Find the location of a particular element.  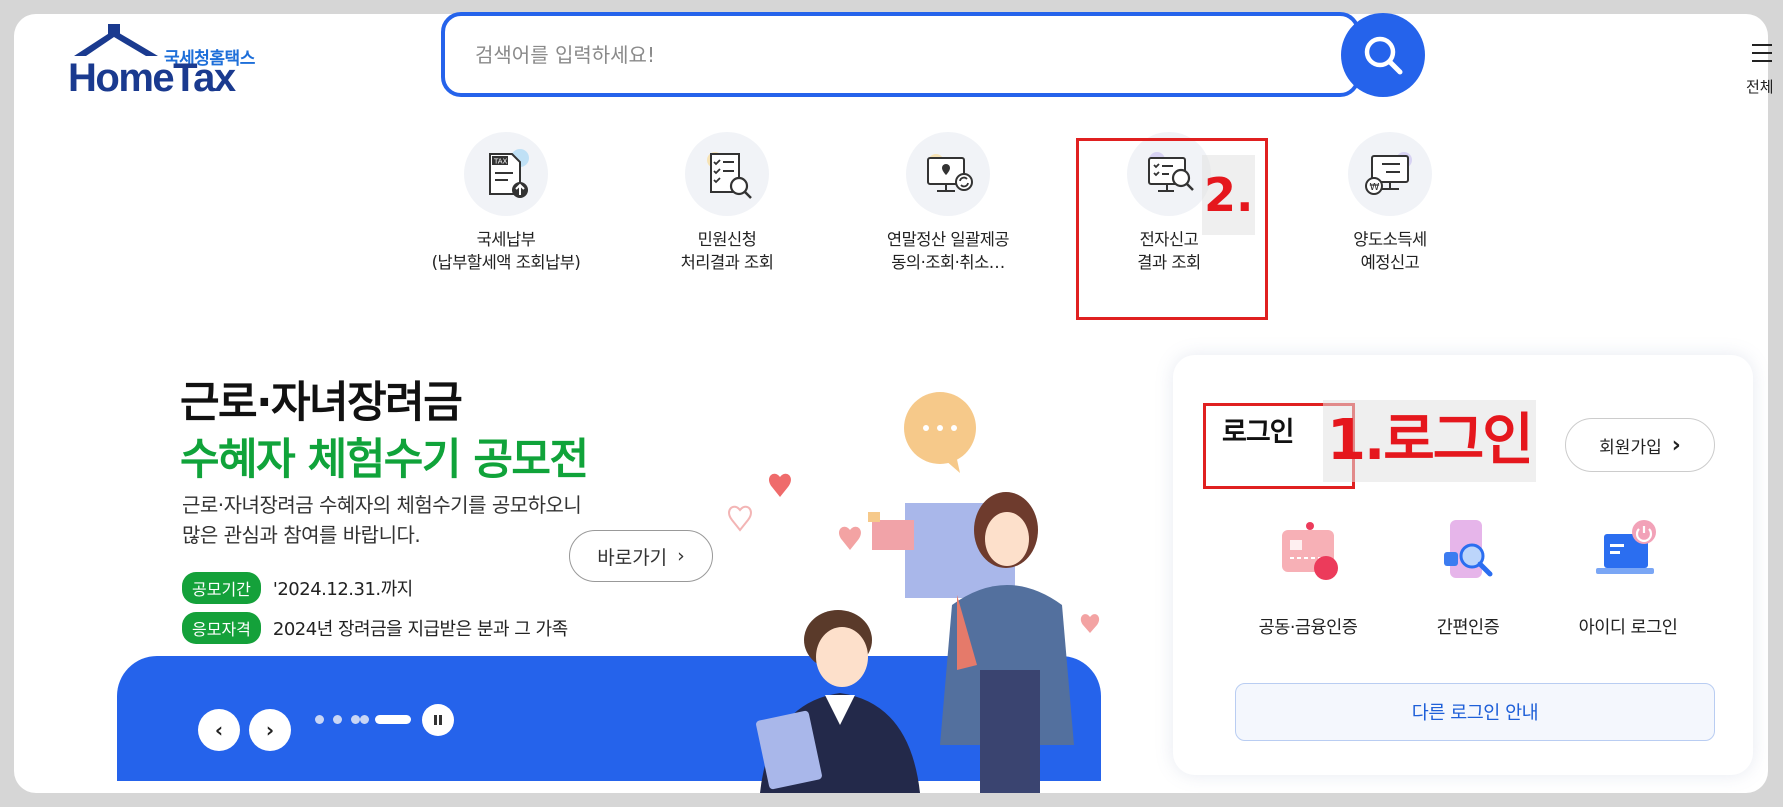

login-option-label: 간편인증 is located at coordinates (1468, 628).